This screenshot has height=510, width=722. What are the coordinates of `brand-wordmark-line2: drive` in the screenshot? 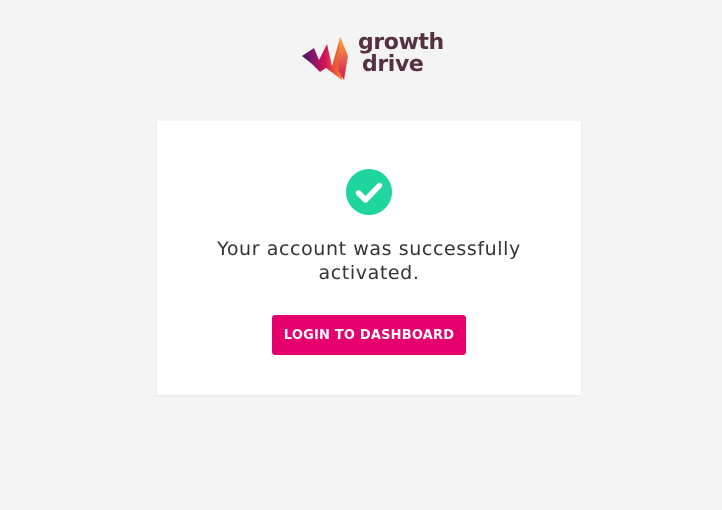 It's located at (393, 64).